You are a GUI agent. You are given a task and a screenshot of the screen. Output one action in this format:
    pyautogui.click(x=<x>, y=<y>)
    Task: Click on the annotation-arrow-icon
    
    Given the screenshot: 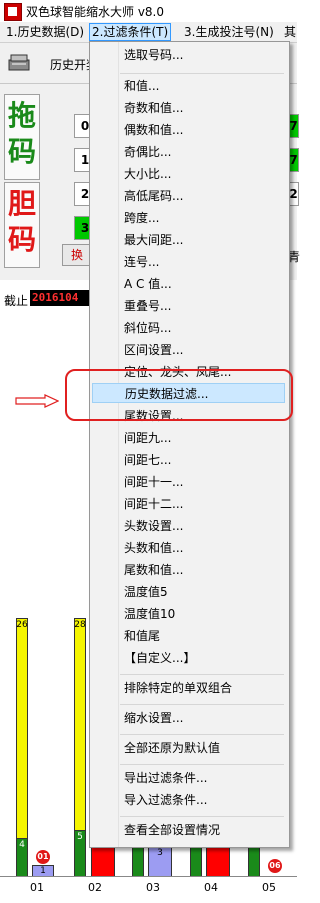 What is the action you would take?
    pyautogui.click(x=37, y=401)
    